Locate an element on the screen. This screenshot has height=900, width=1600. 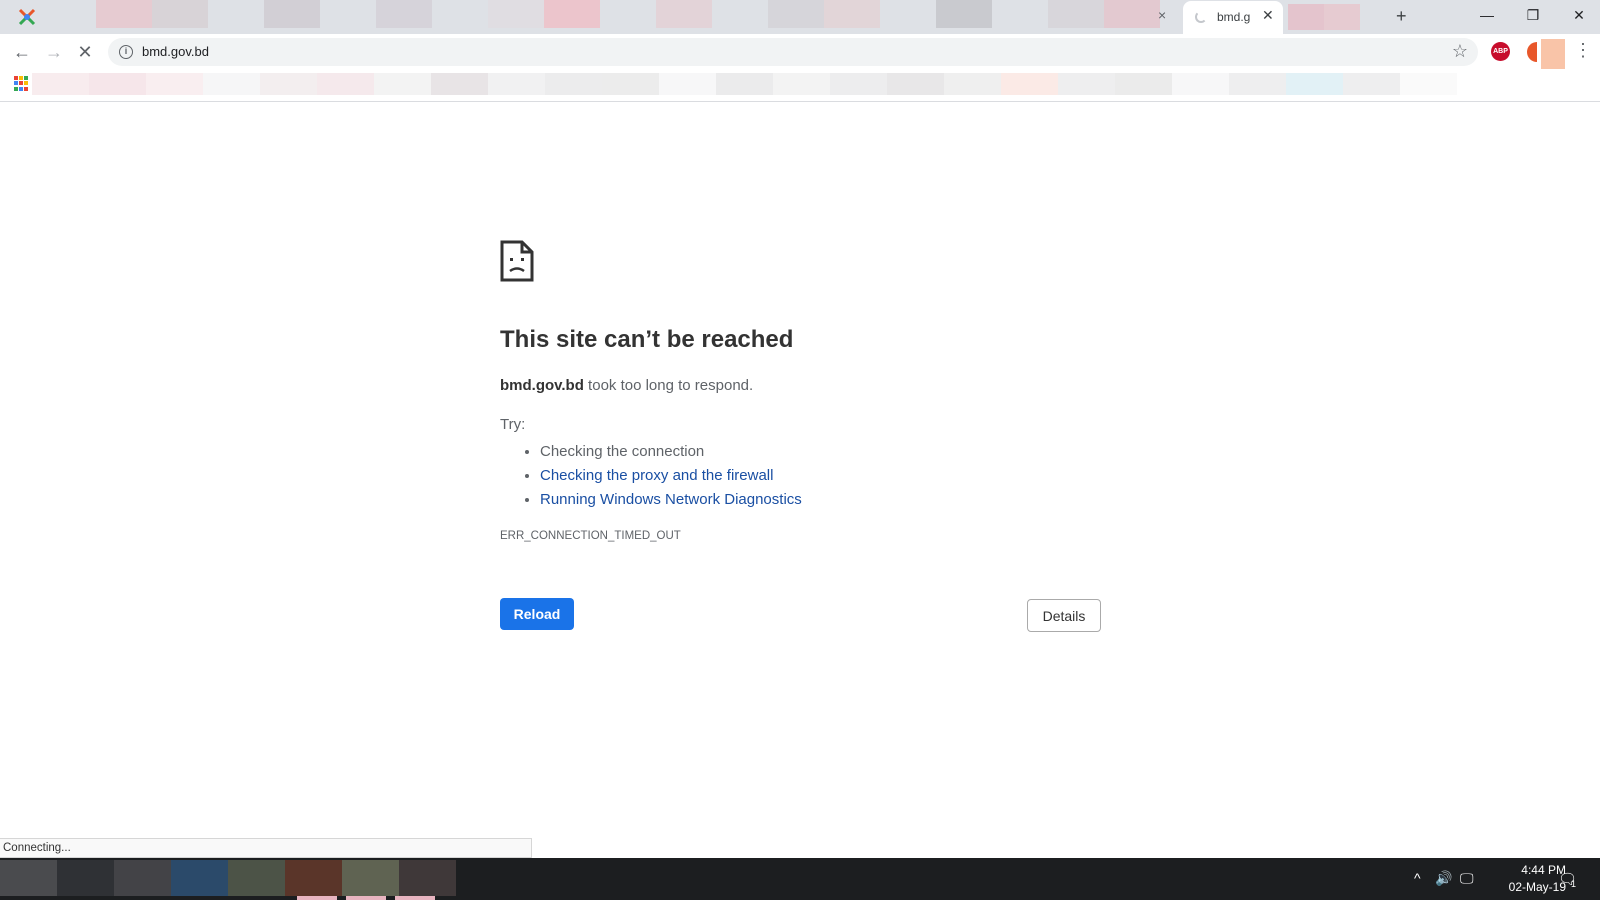
tray-chevron-icon: ^ is located at coordinates (1417, 878).